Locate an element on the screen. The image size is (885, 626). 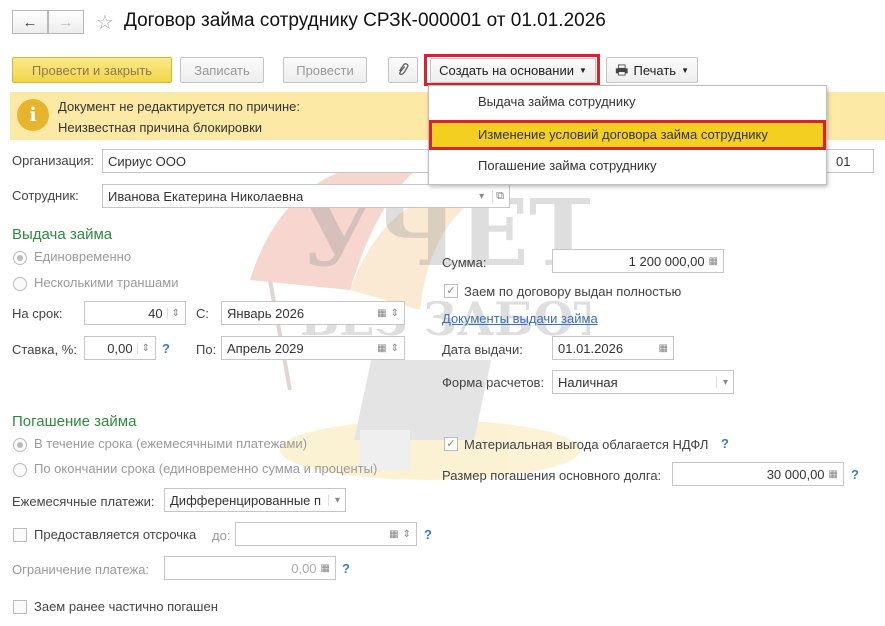
ndfl-label: Материальная выгода облагается НДФЛ is located at coordinates (586, 444).